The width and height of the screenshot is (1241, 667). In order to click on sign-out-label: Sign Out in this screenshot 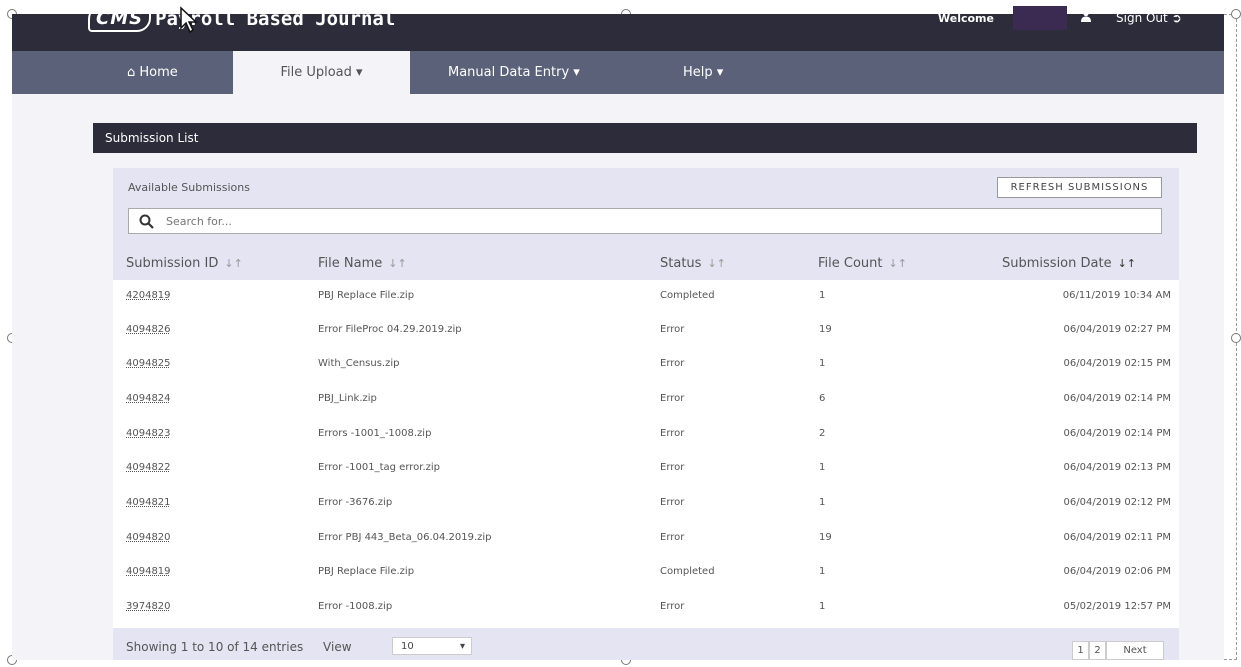, I will do `click(1142, 18)`.